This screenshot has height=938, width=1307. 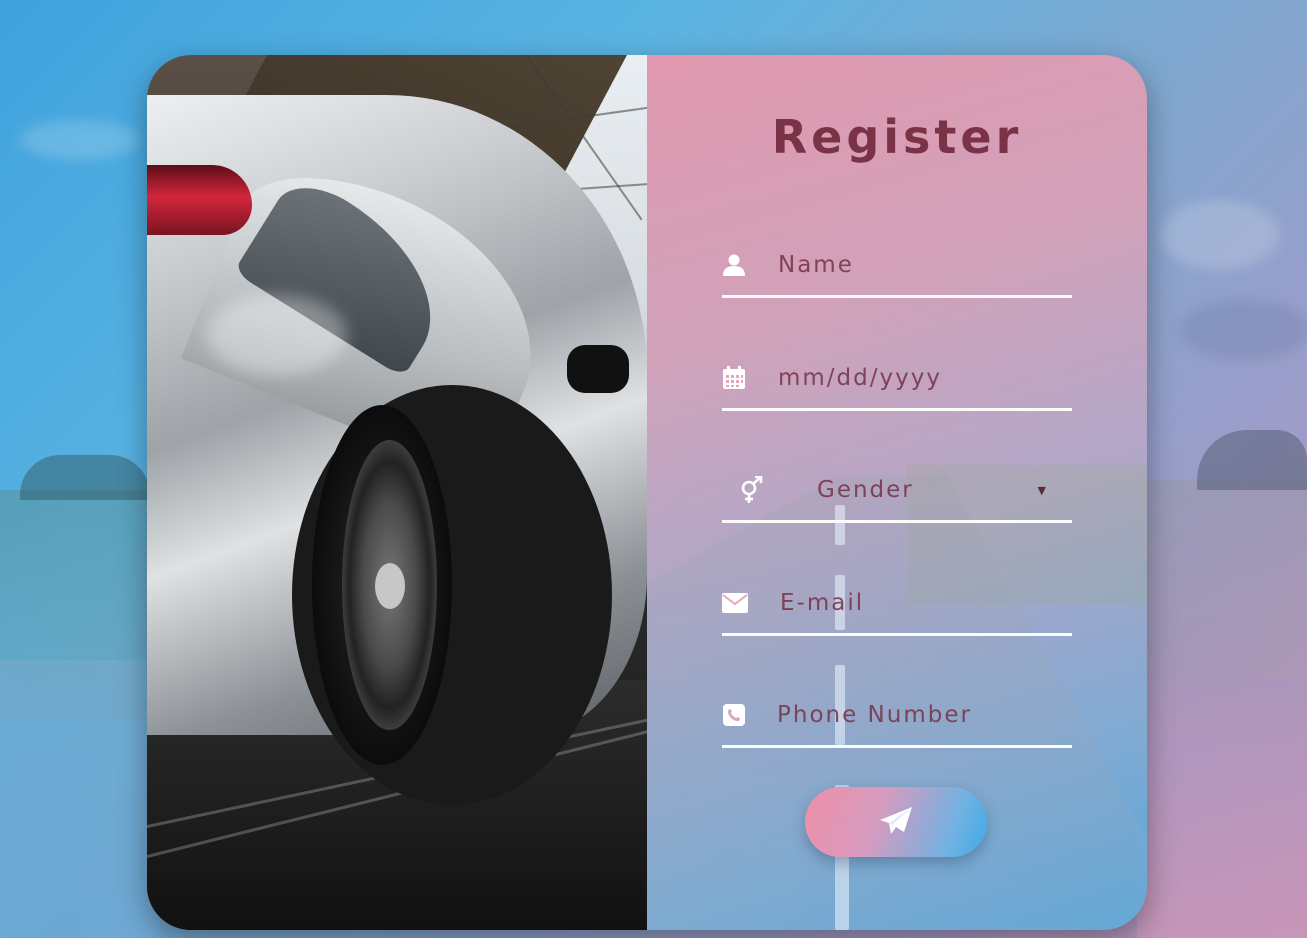 I want to click on paper-plane-icon, so click(x=896, y=822).